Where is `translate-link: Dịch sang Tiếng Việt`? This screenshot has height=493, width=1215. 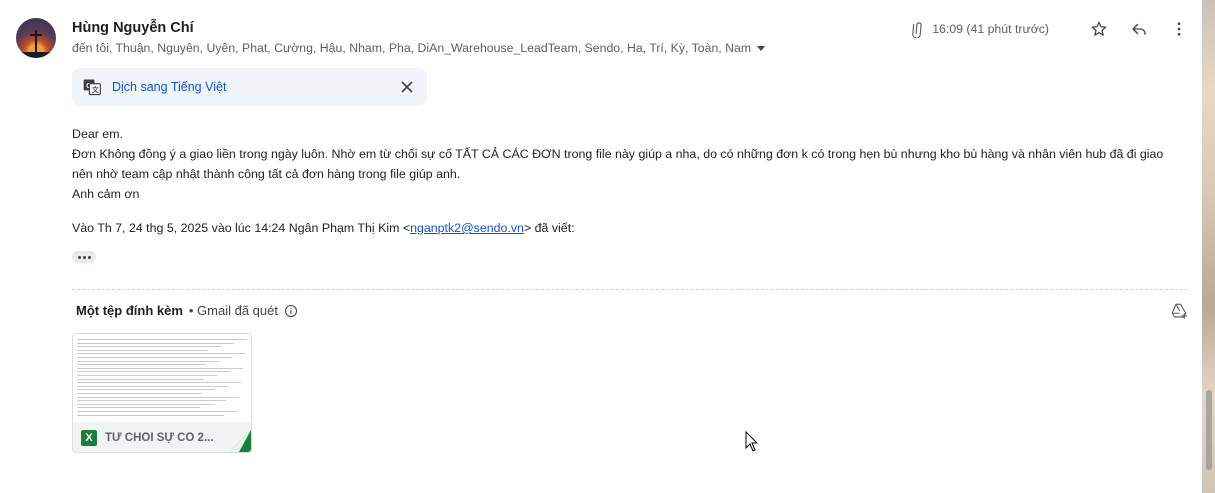 translate-link: Dịch sang Tiếng Việt is located at coordinates (169, 87).